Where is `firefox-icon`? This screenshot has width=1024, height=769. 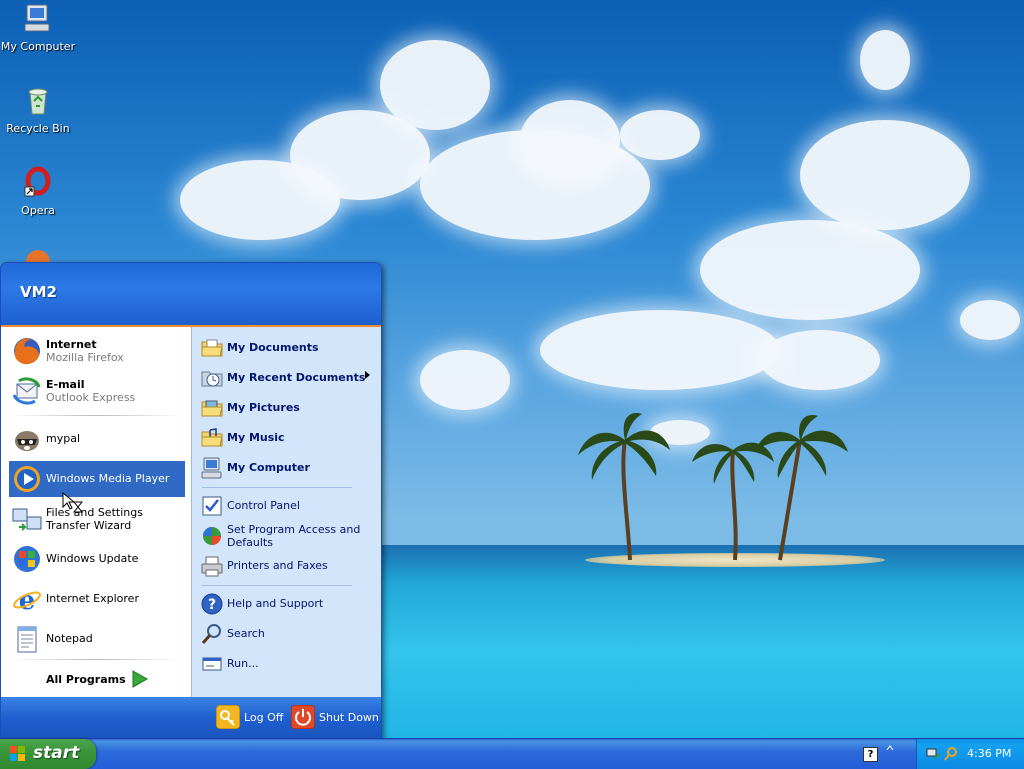 firefox-icon is located at coordinates (27, 351).